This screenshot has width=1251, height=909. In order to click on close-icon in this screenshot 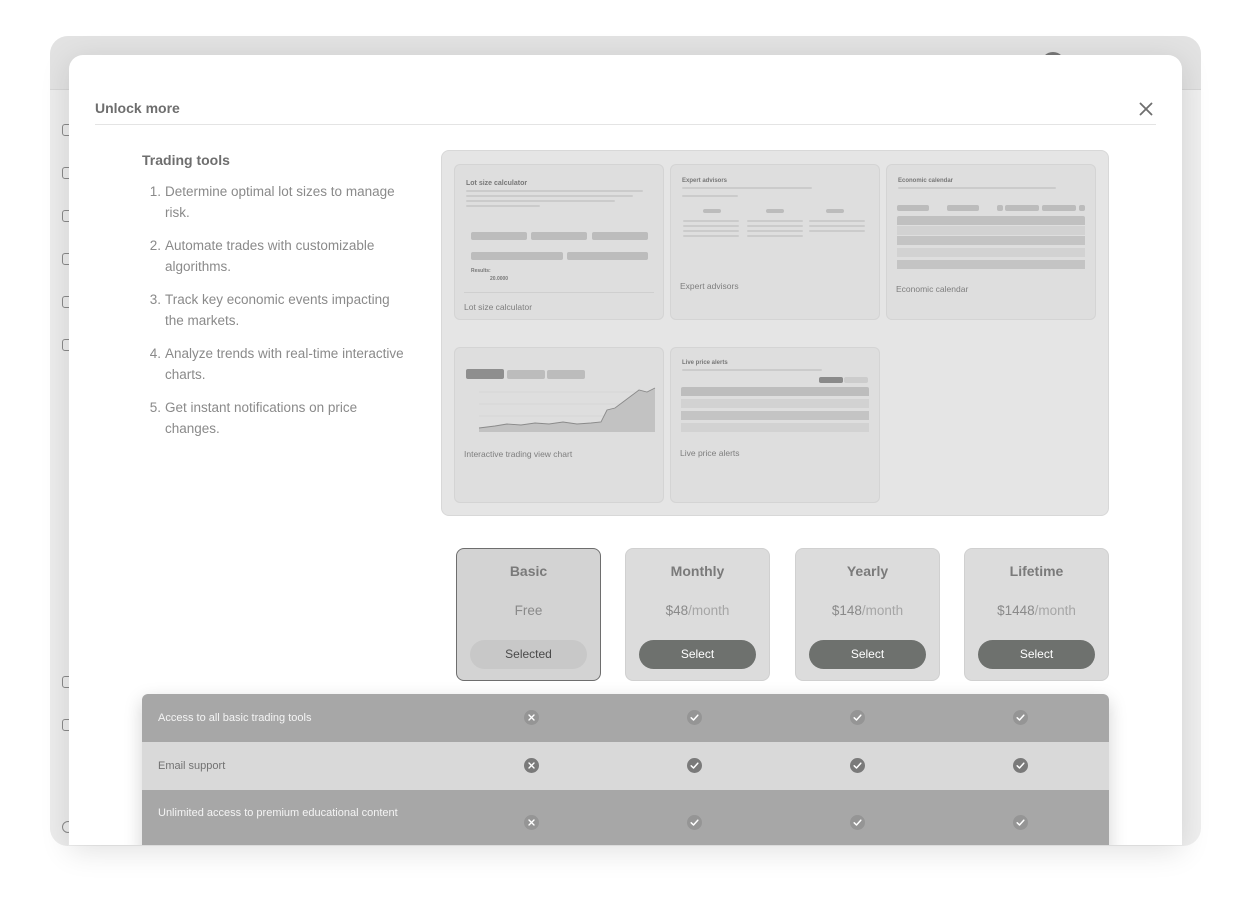, I will do `click(1146, 109)`.